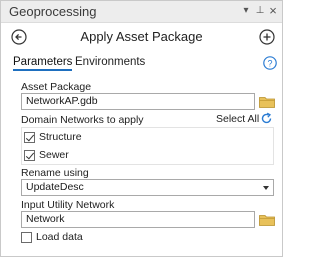 Image resolution: width=320 pixels, height=257 pixels. I want to click on help-icon: ?, so click(270, 63).